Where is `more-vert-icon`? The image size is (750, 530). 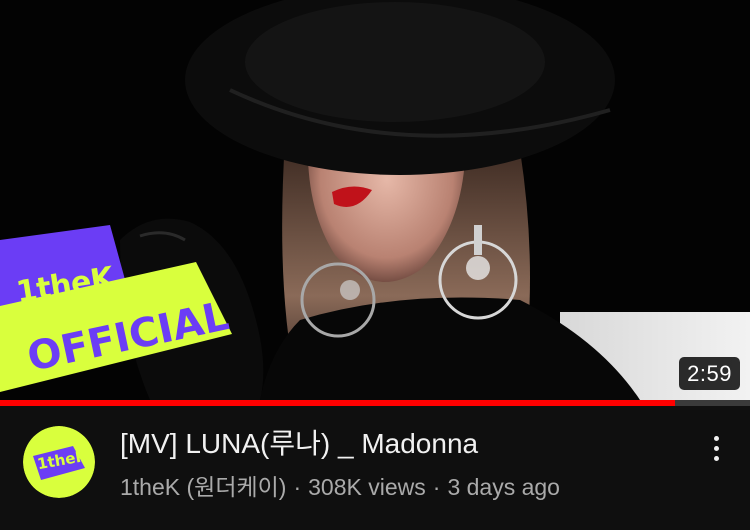
more-vert-icon is located at coordinates (716, 448).